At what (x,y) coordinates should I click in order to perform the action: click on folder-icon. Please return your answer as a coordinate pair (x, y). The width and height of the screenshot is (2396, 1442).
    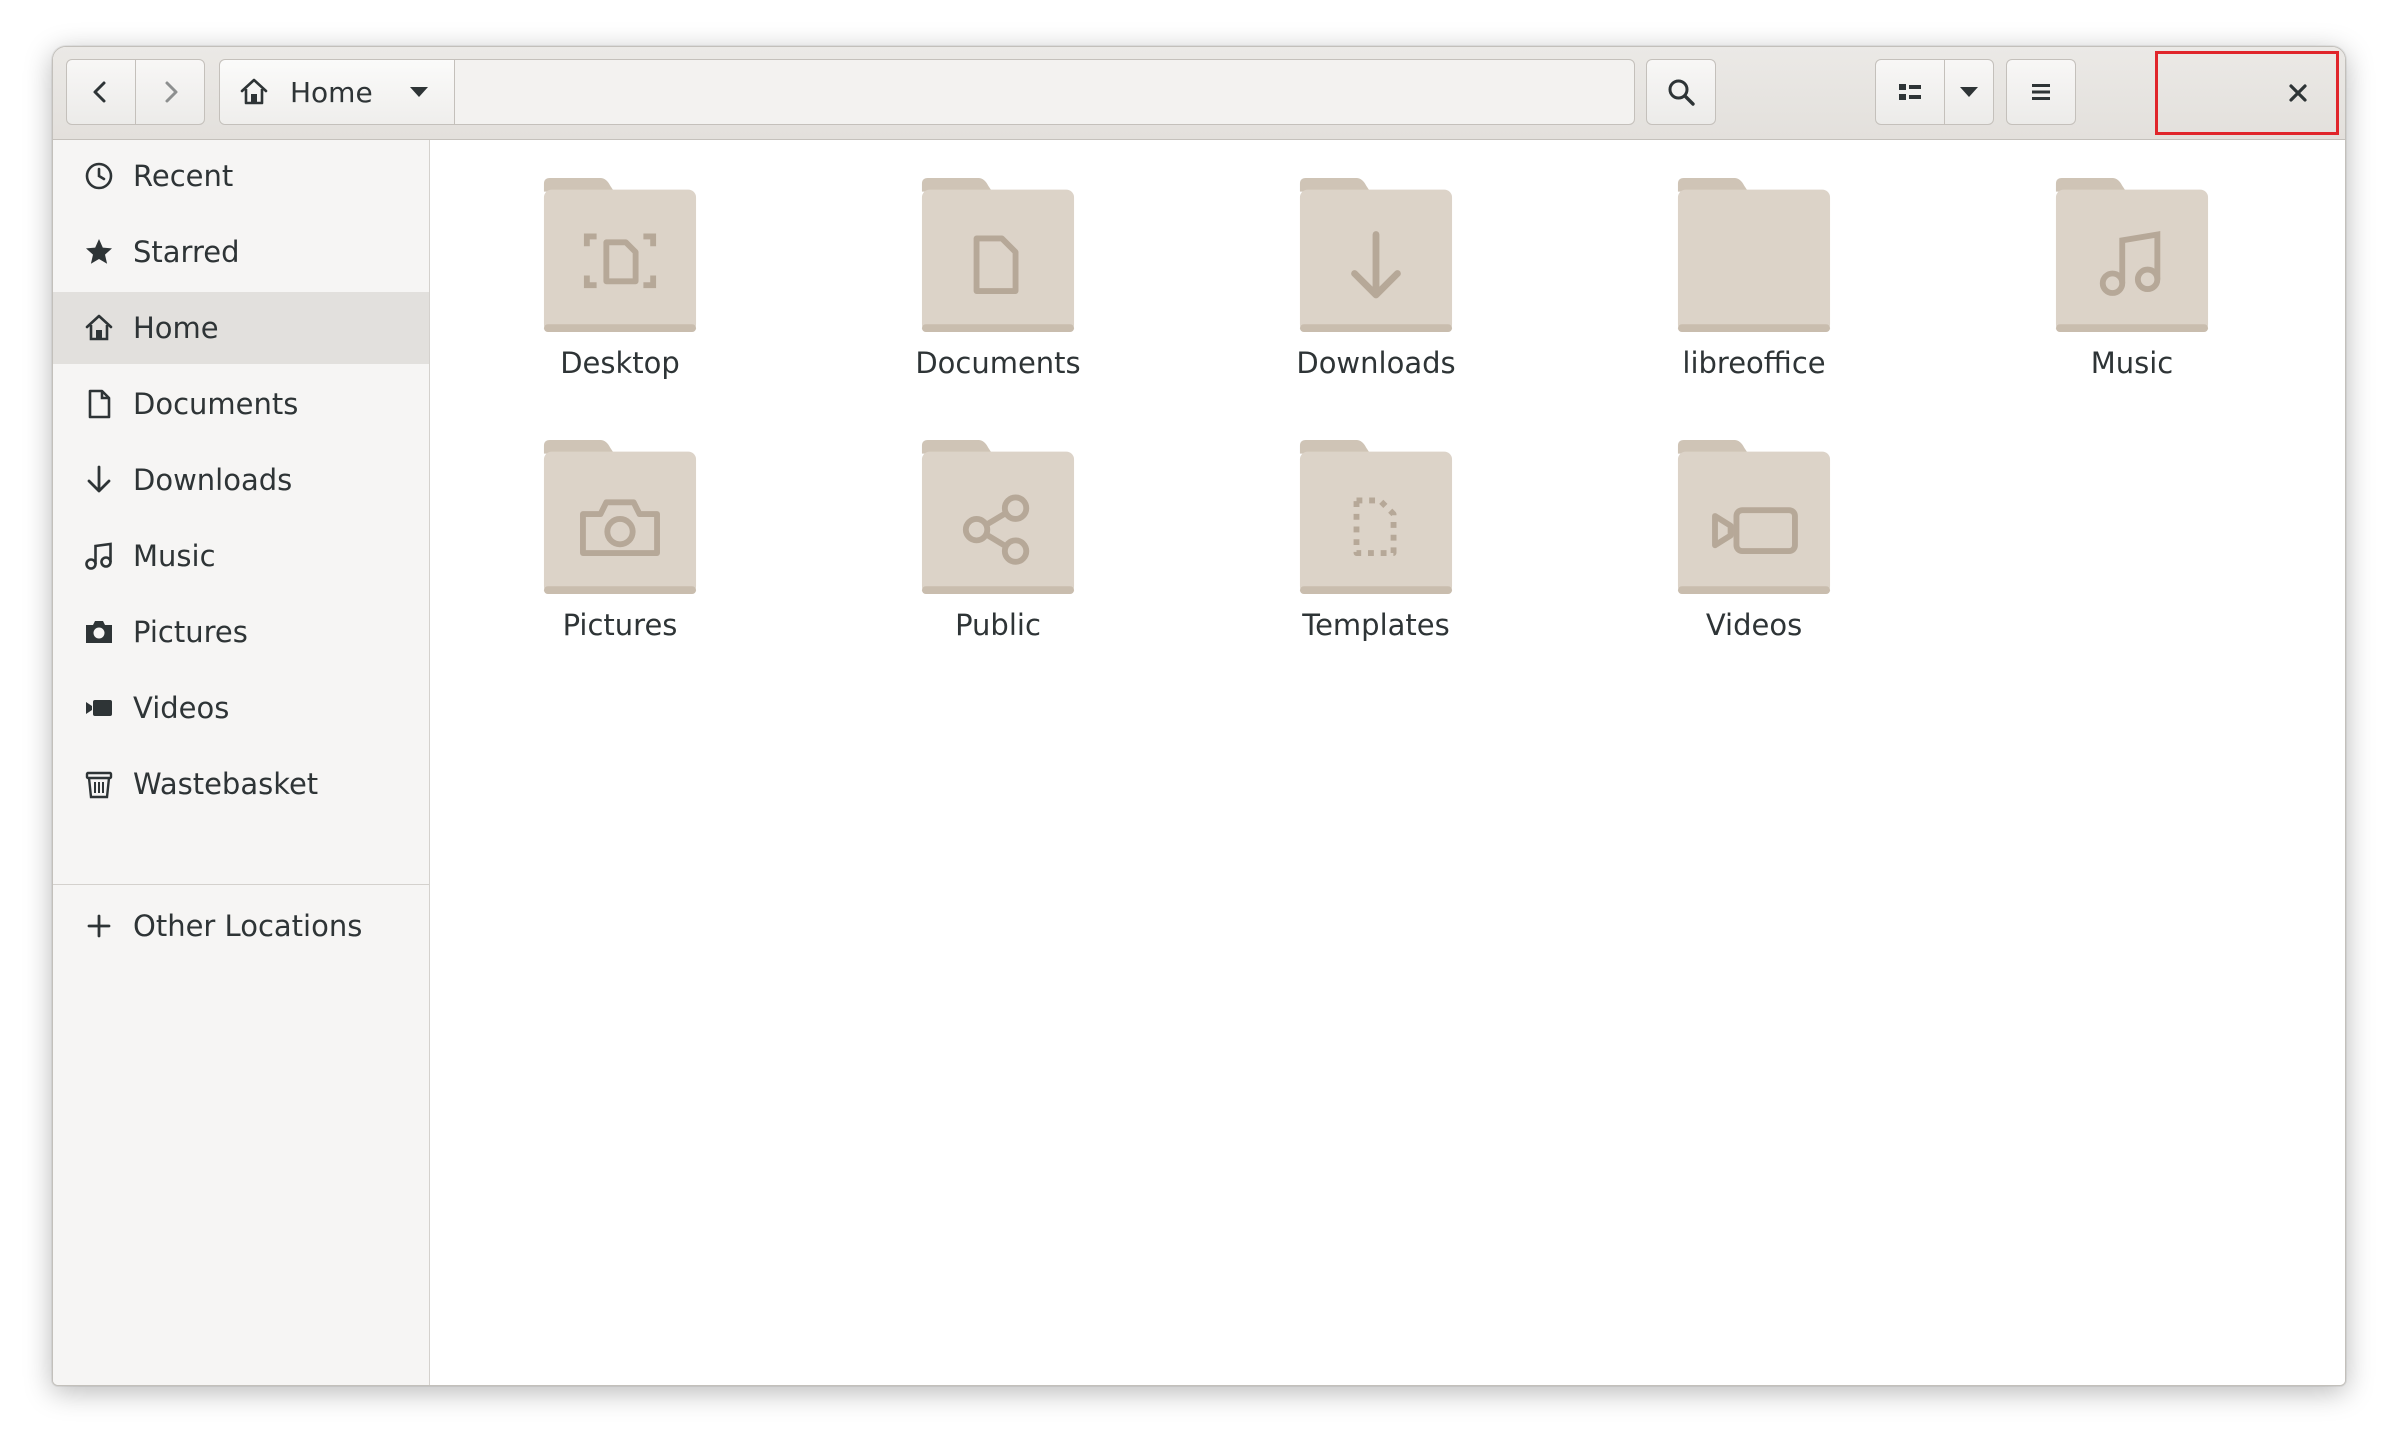
    Looking at the image, I should click on (1754, 254).